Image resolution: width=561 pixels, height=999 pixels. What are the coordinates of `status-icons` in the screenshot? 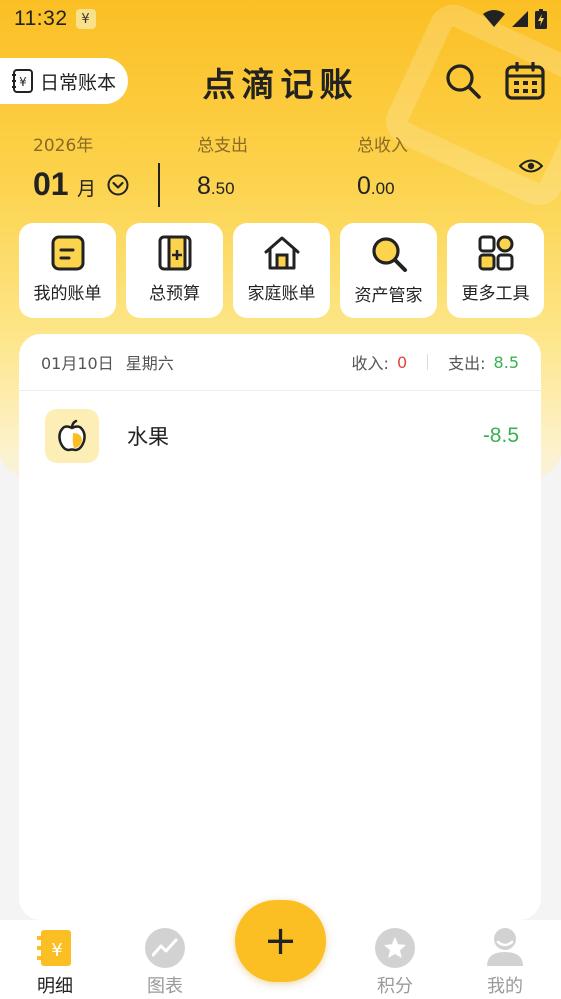 It's located at (515, 19).